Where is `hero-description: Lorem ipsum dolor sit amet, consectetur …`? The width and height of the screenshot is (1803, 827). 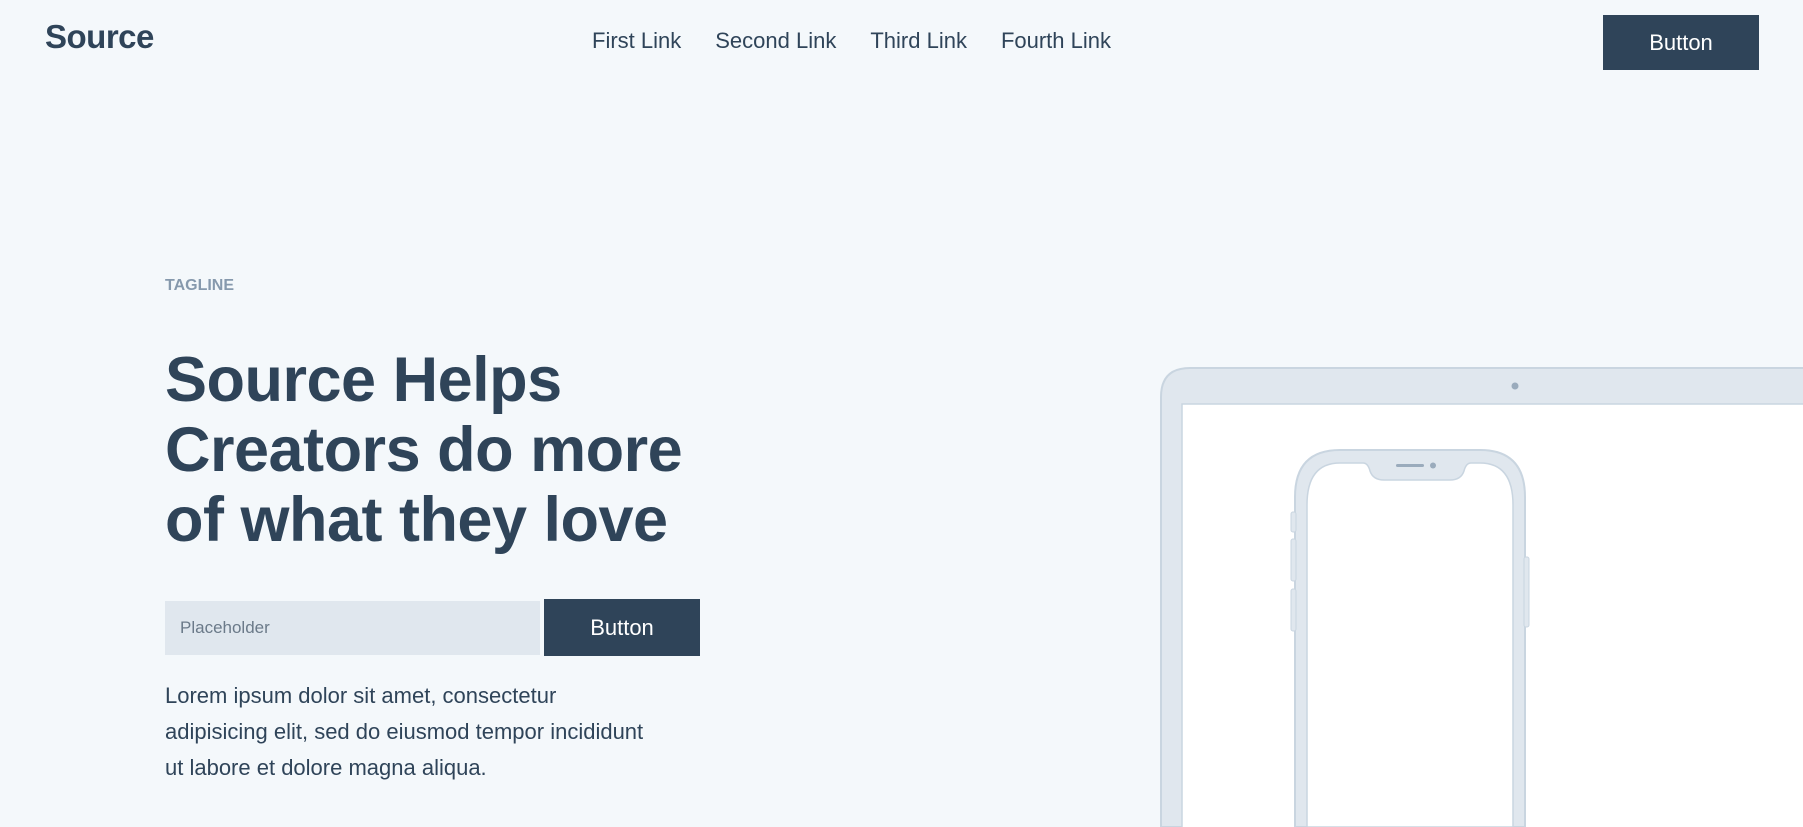
hero-description: Lorem ipsum dolor sit amet, consectetur … is located at coordinates (404, 731).